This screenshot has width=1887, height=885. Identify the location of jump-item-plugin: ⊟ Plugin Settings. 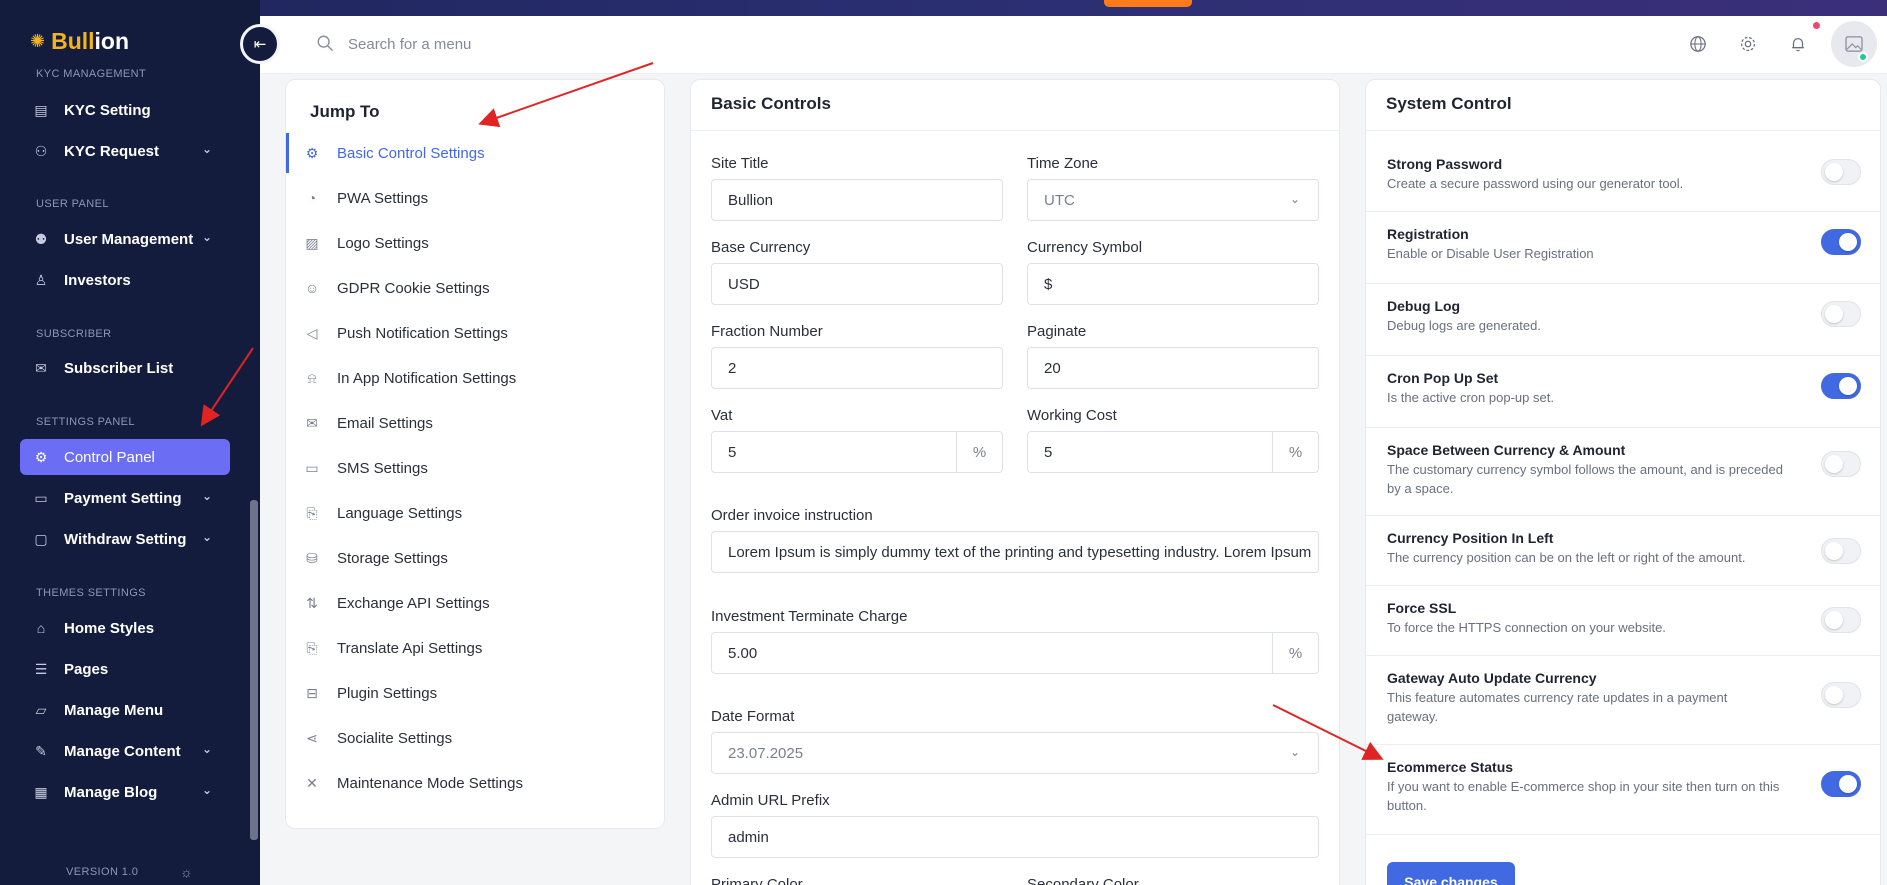
(475, 693).